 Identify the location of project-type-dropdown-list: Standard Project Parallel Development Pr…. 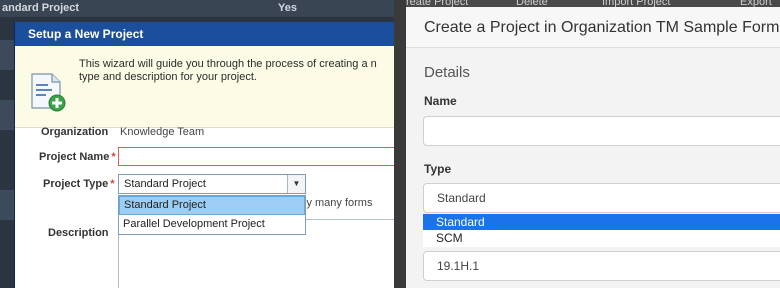
(212, 215).